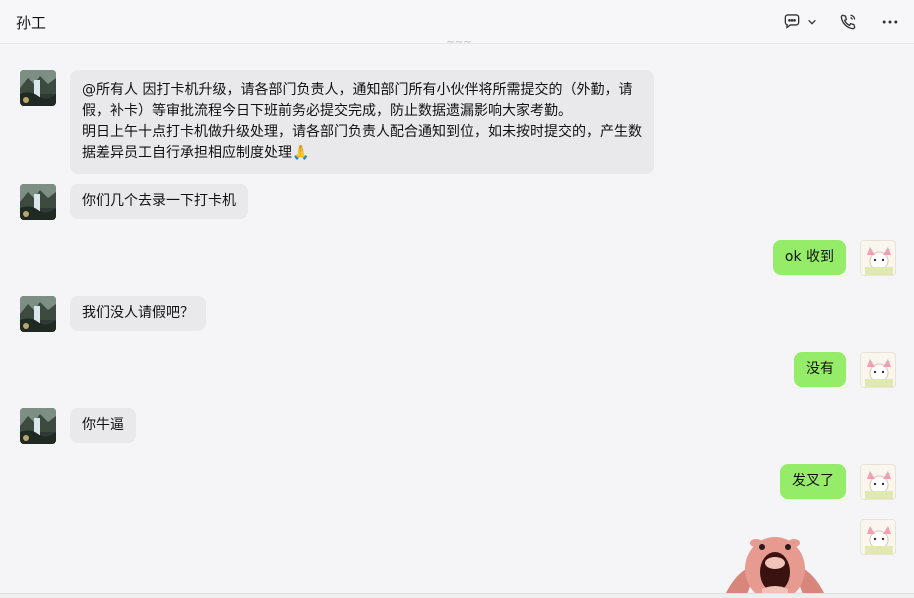 This screenshot has height=598, width=914. Describe the element at coordinates (103, 425) in the screenshot. I see `message-bubble: 你牛逼` at that location.